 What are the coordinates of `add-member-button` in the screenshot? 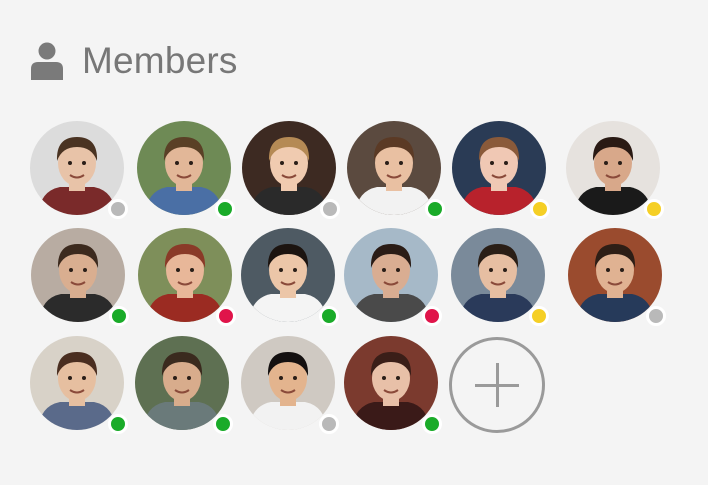 It's located at (497, 385).